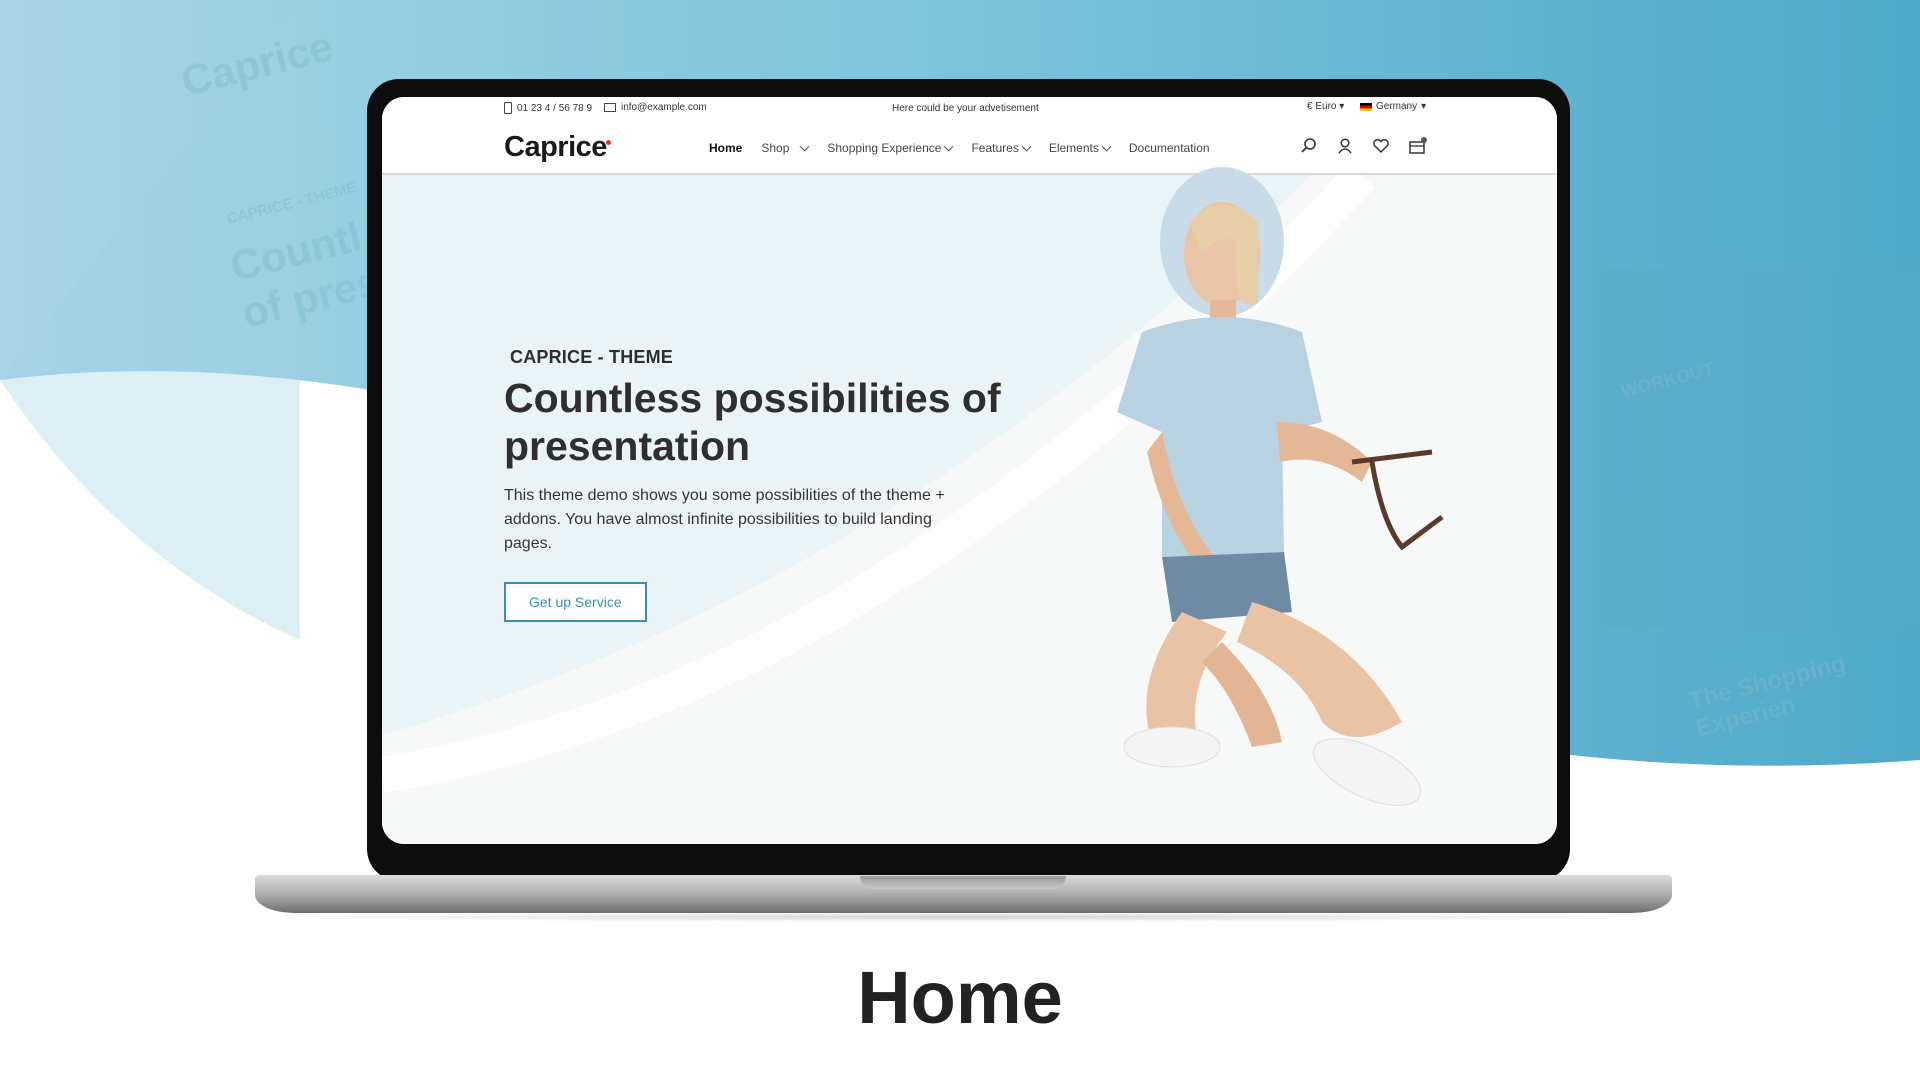  I want to click on mail-icon, so click(610, 107).